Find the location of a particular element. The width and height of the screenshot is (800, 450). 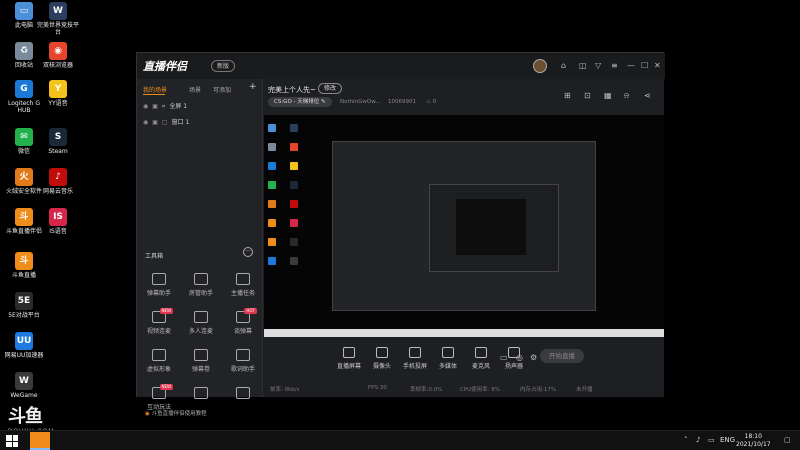

tool-badge: HOT is located at coordinates (250, 311).